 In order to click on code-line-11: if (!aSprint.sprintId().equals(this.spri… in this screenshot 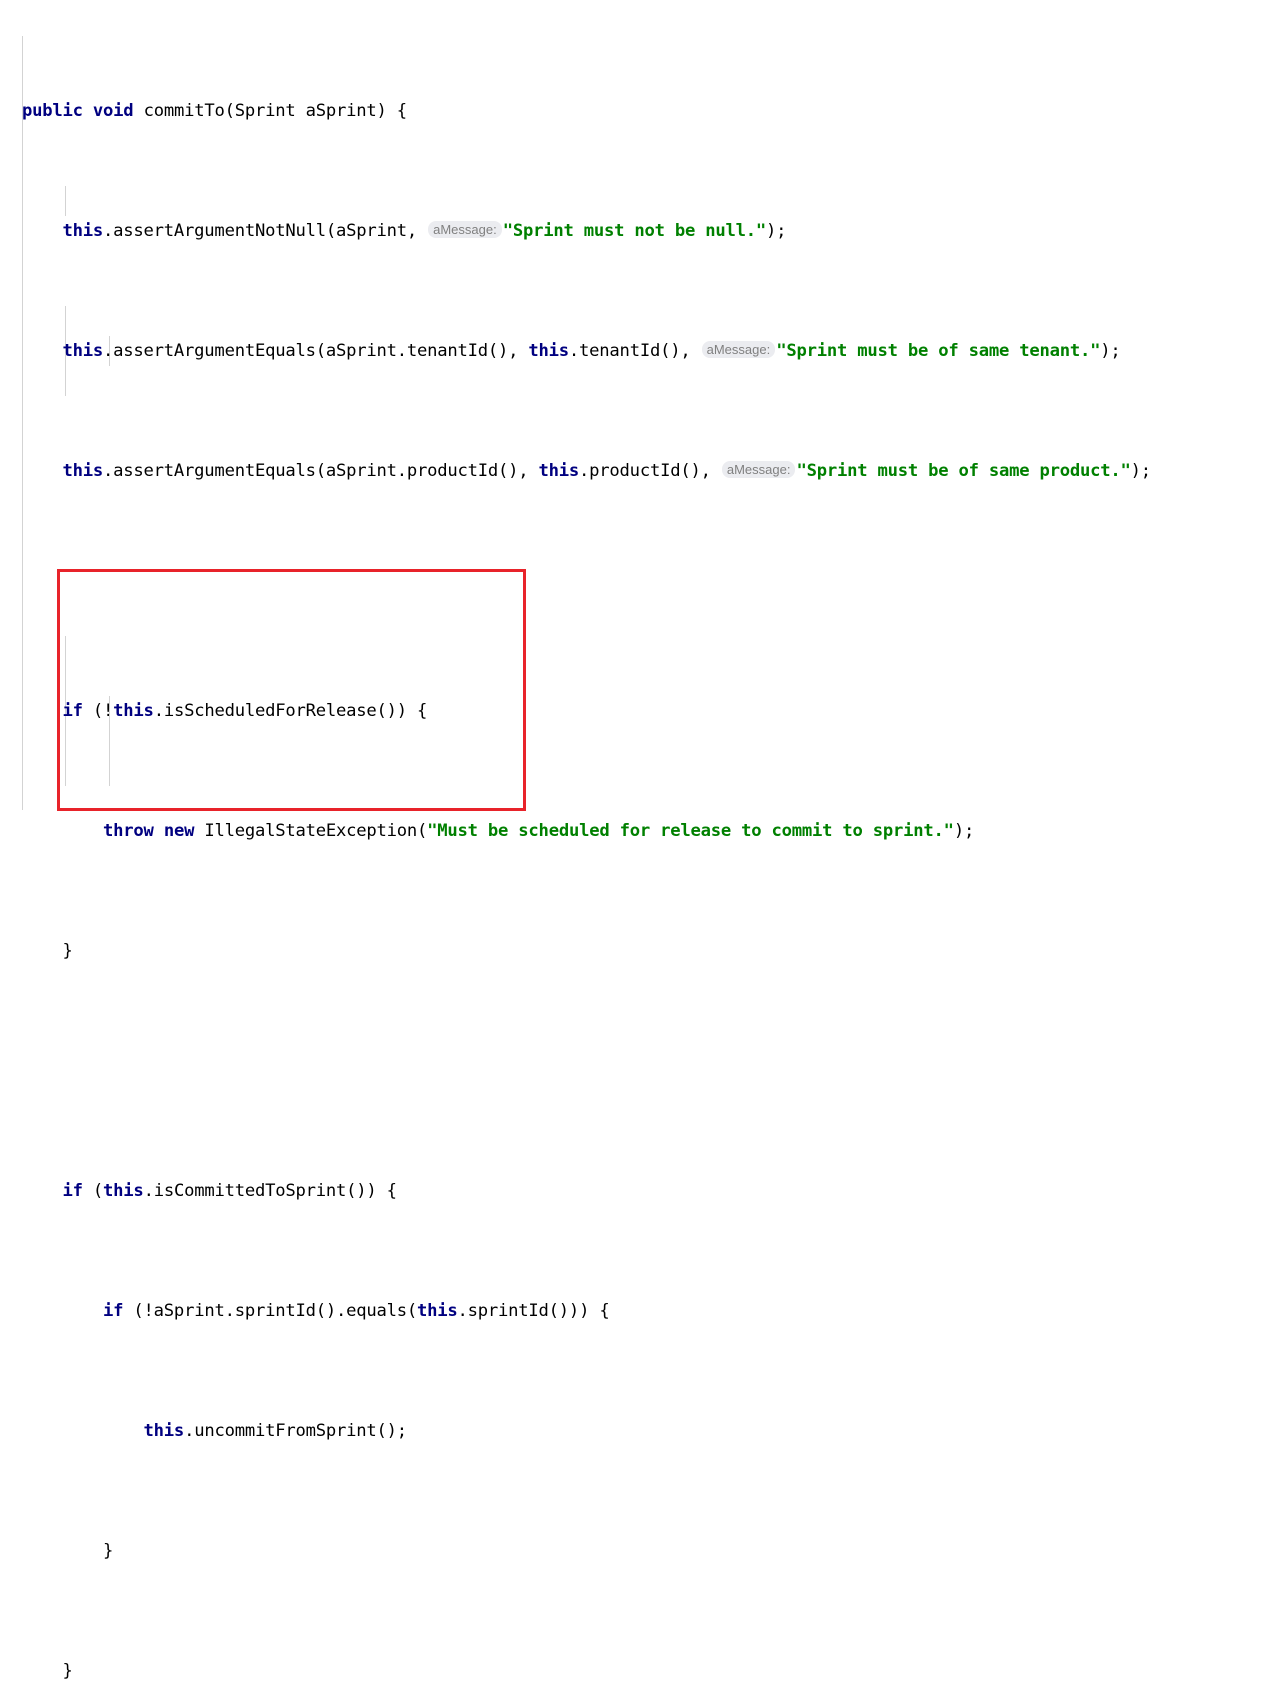, I will do `click(586, 1311)`.